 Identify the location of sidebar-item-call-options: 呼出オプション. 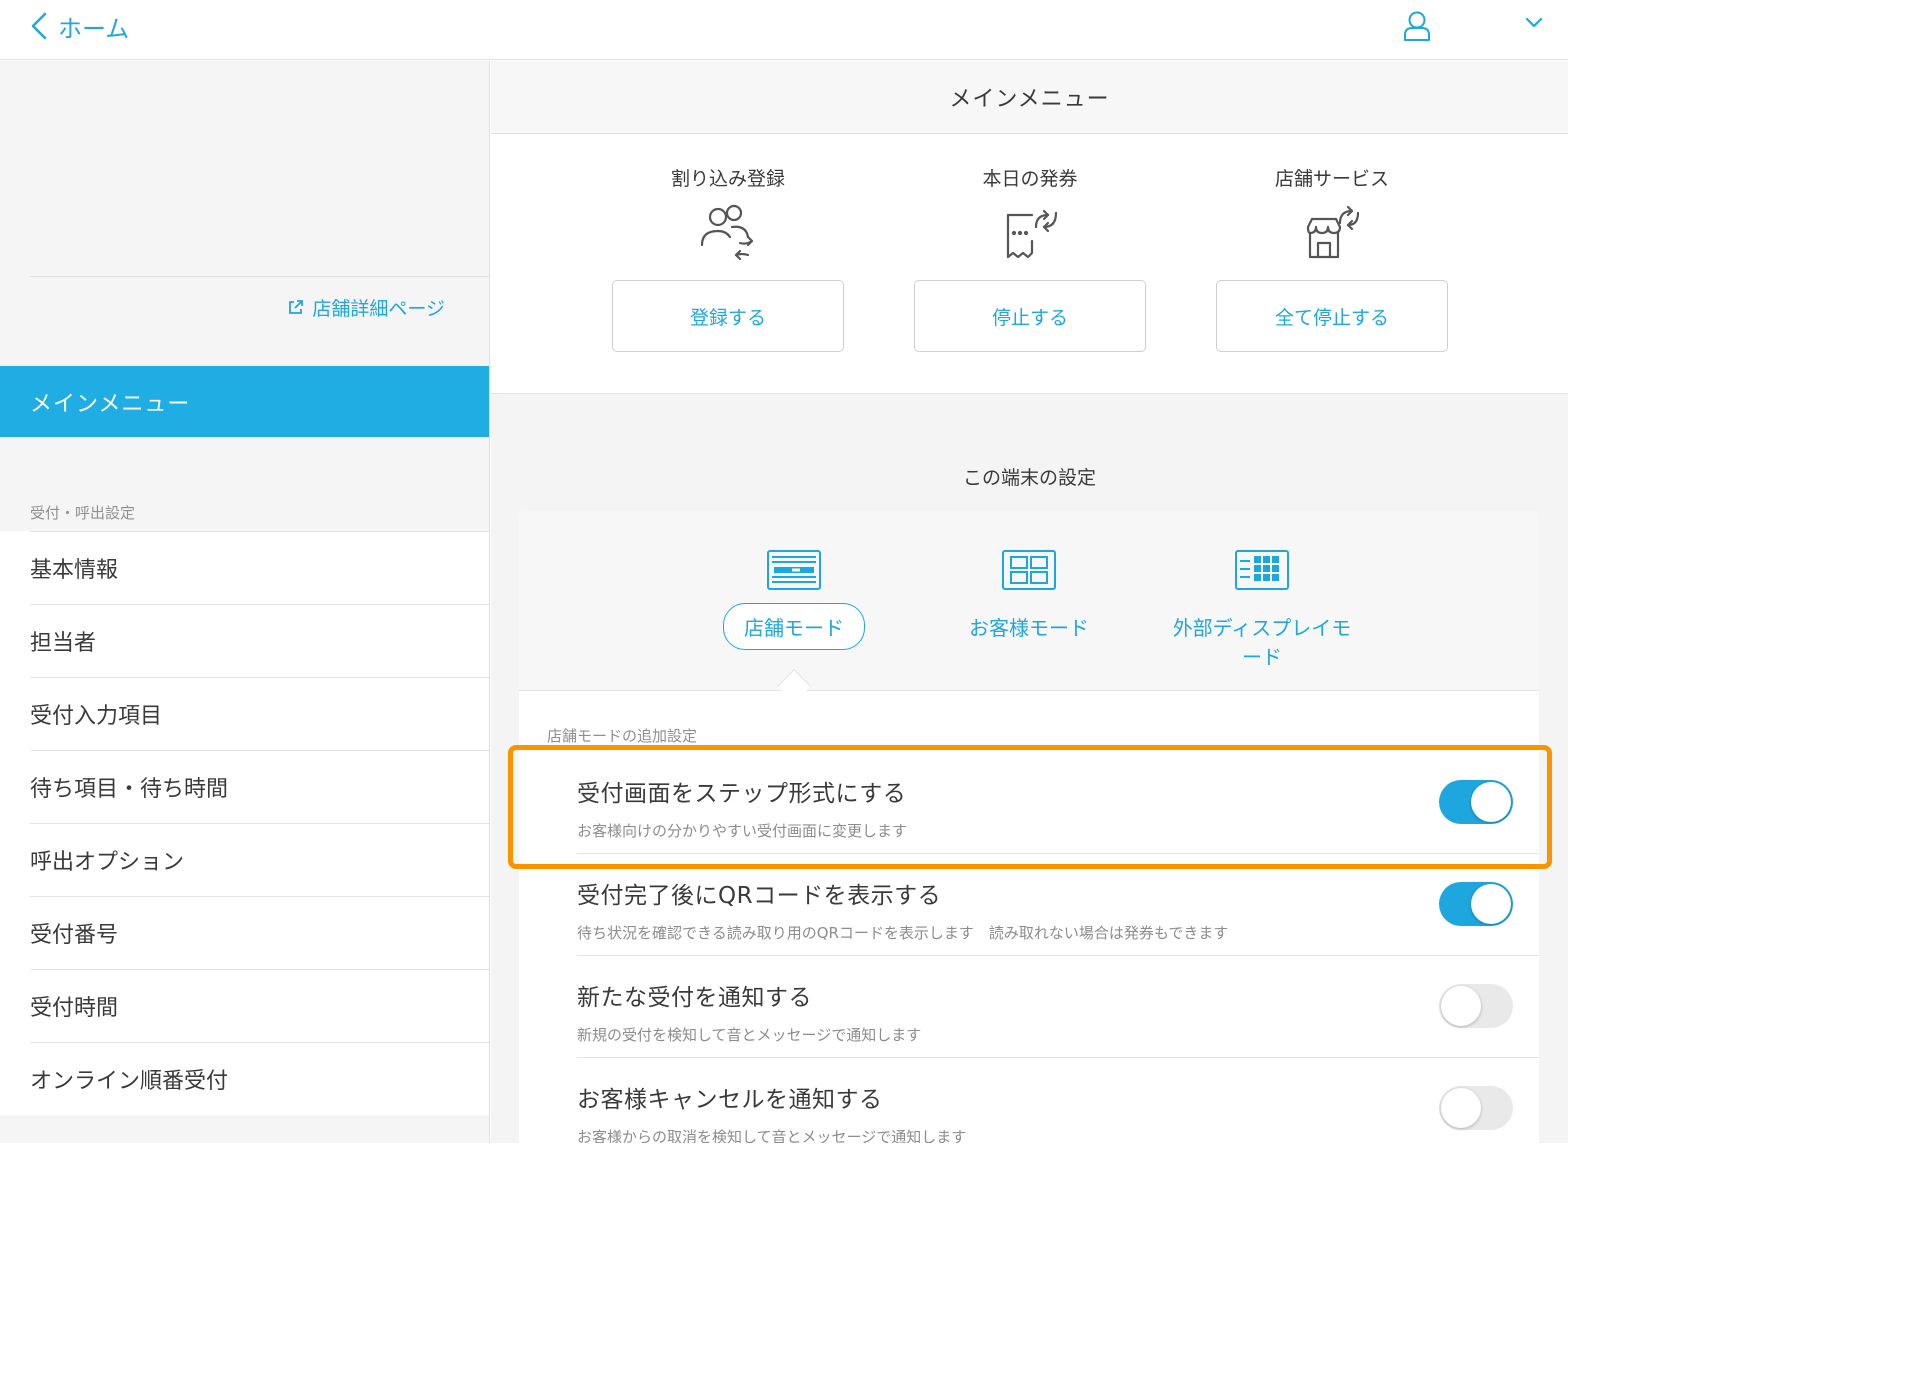
(259, 859).